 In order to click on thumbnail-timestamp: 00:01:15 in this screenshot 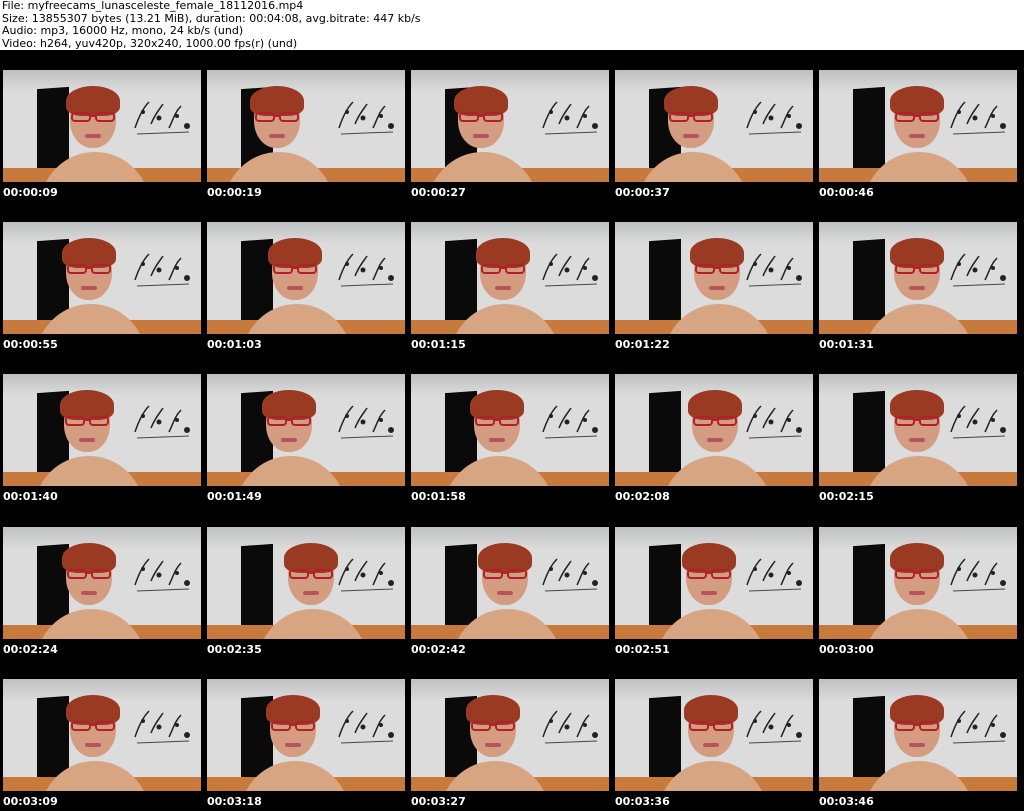, I will do `click(438, 344)`.